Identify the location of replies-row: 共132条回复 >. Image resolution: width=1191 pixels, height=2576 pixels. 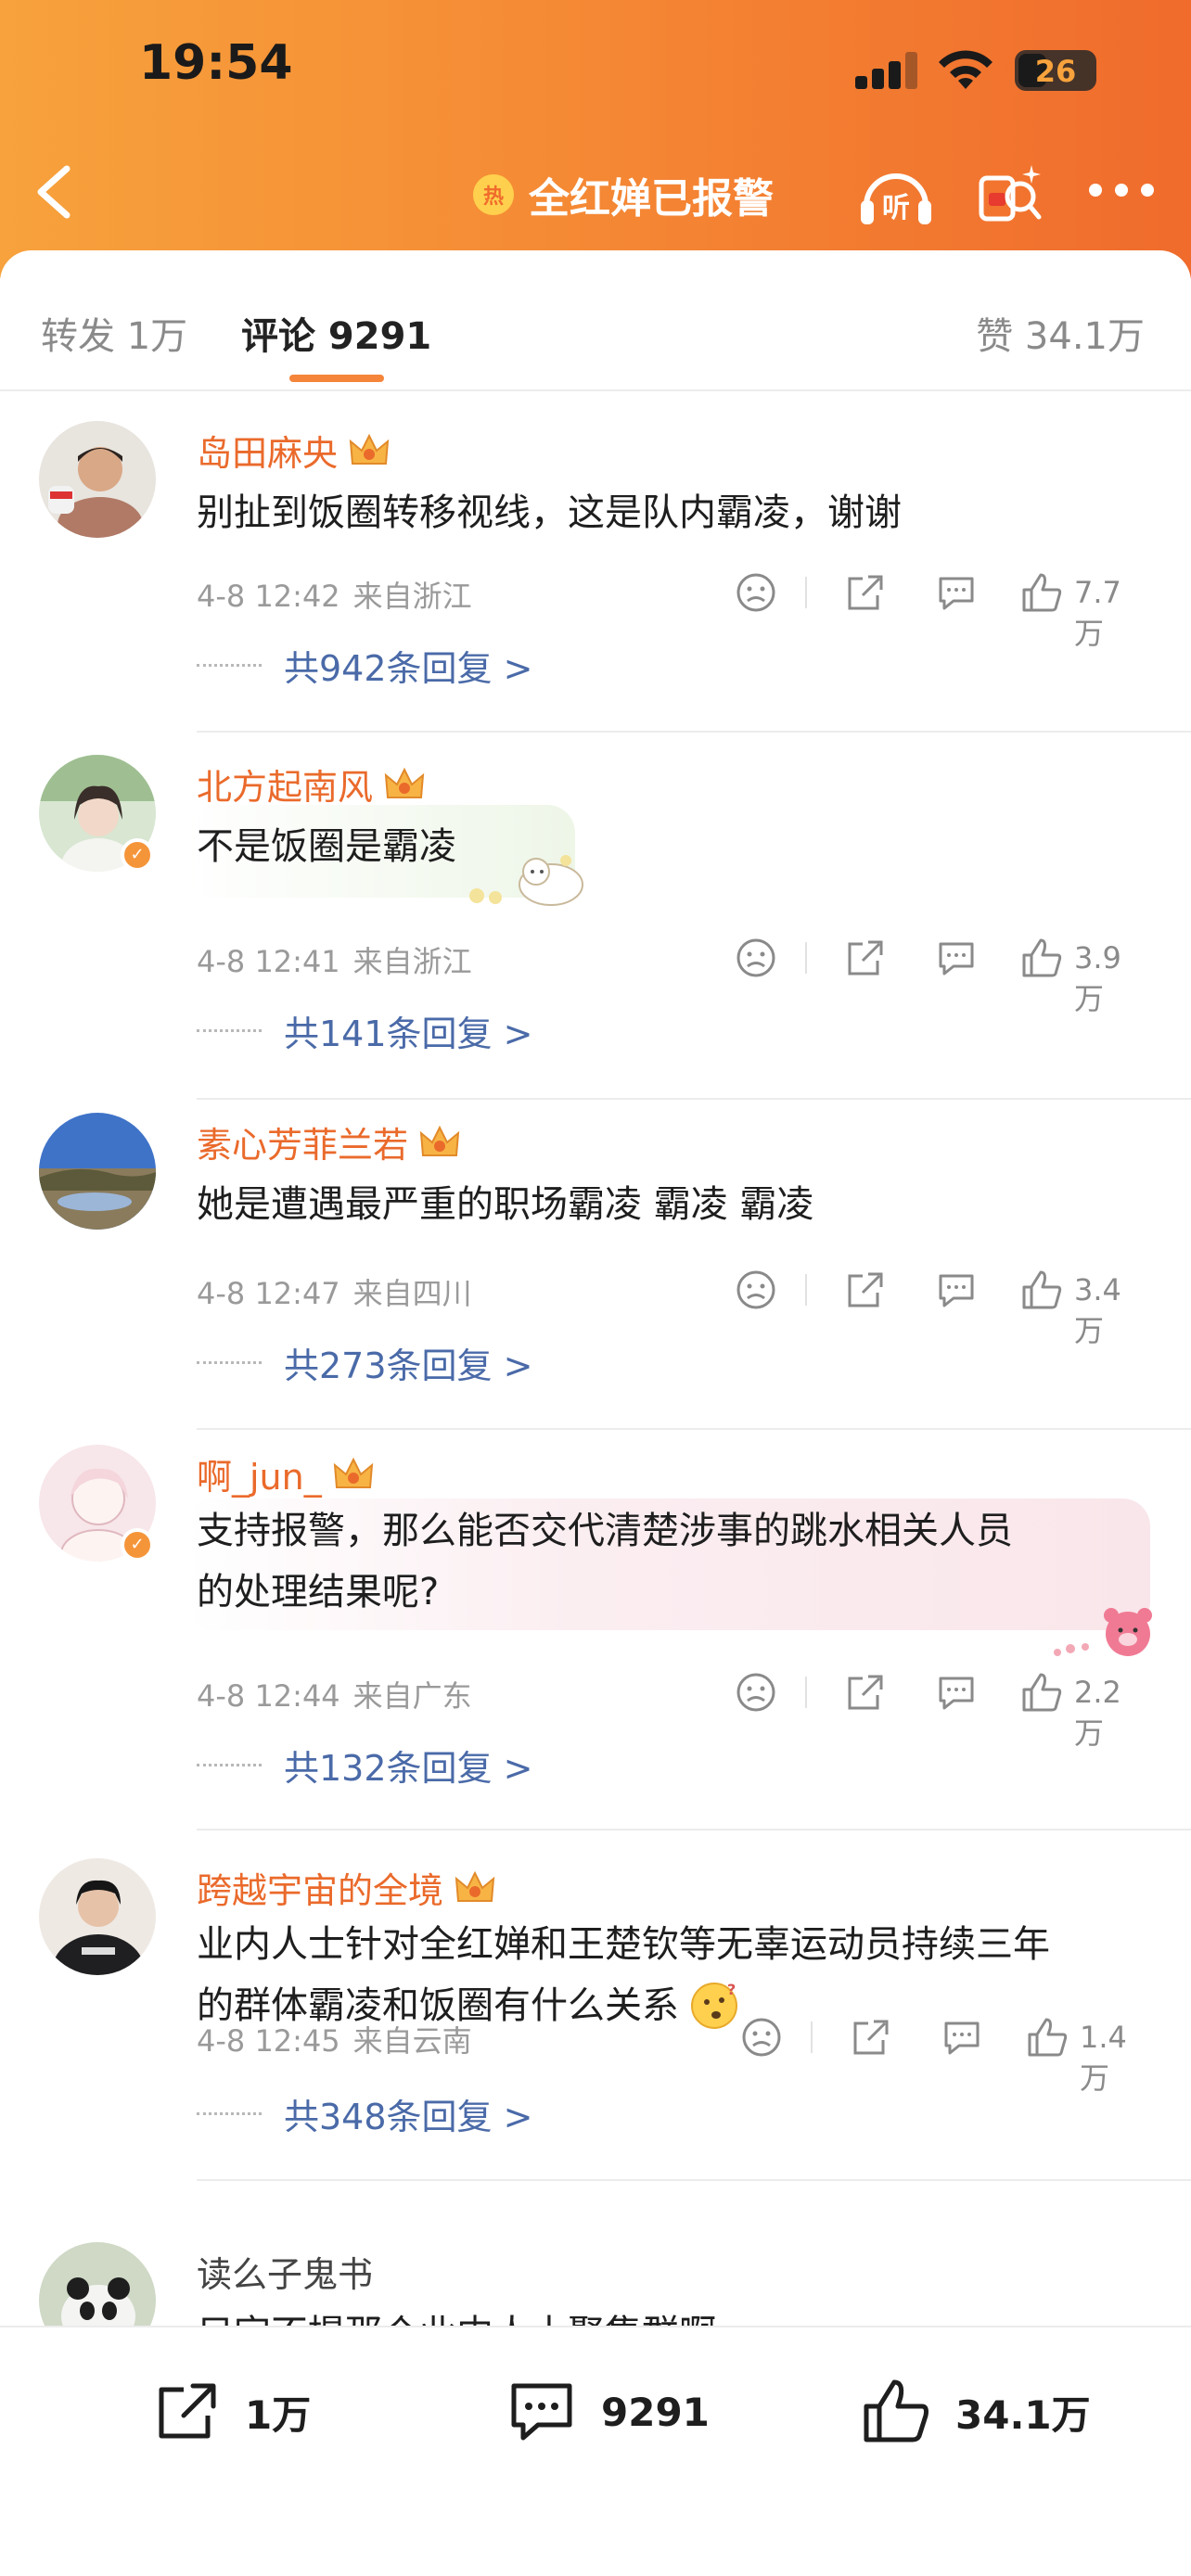
(364, 1766).